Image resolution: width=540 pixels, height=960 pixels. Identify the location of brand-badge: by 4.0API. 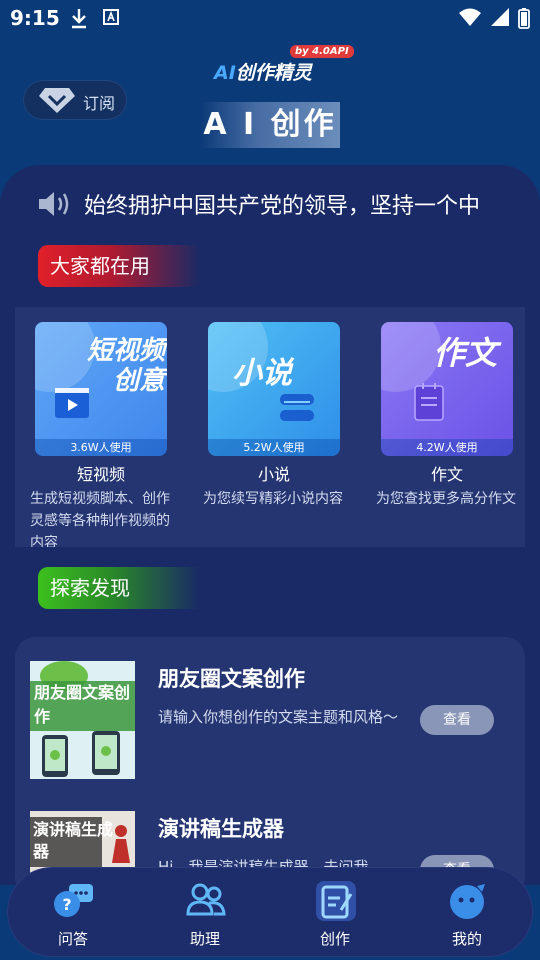
(322, 51).